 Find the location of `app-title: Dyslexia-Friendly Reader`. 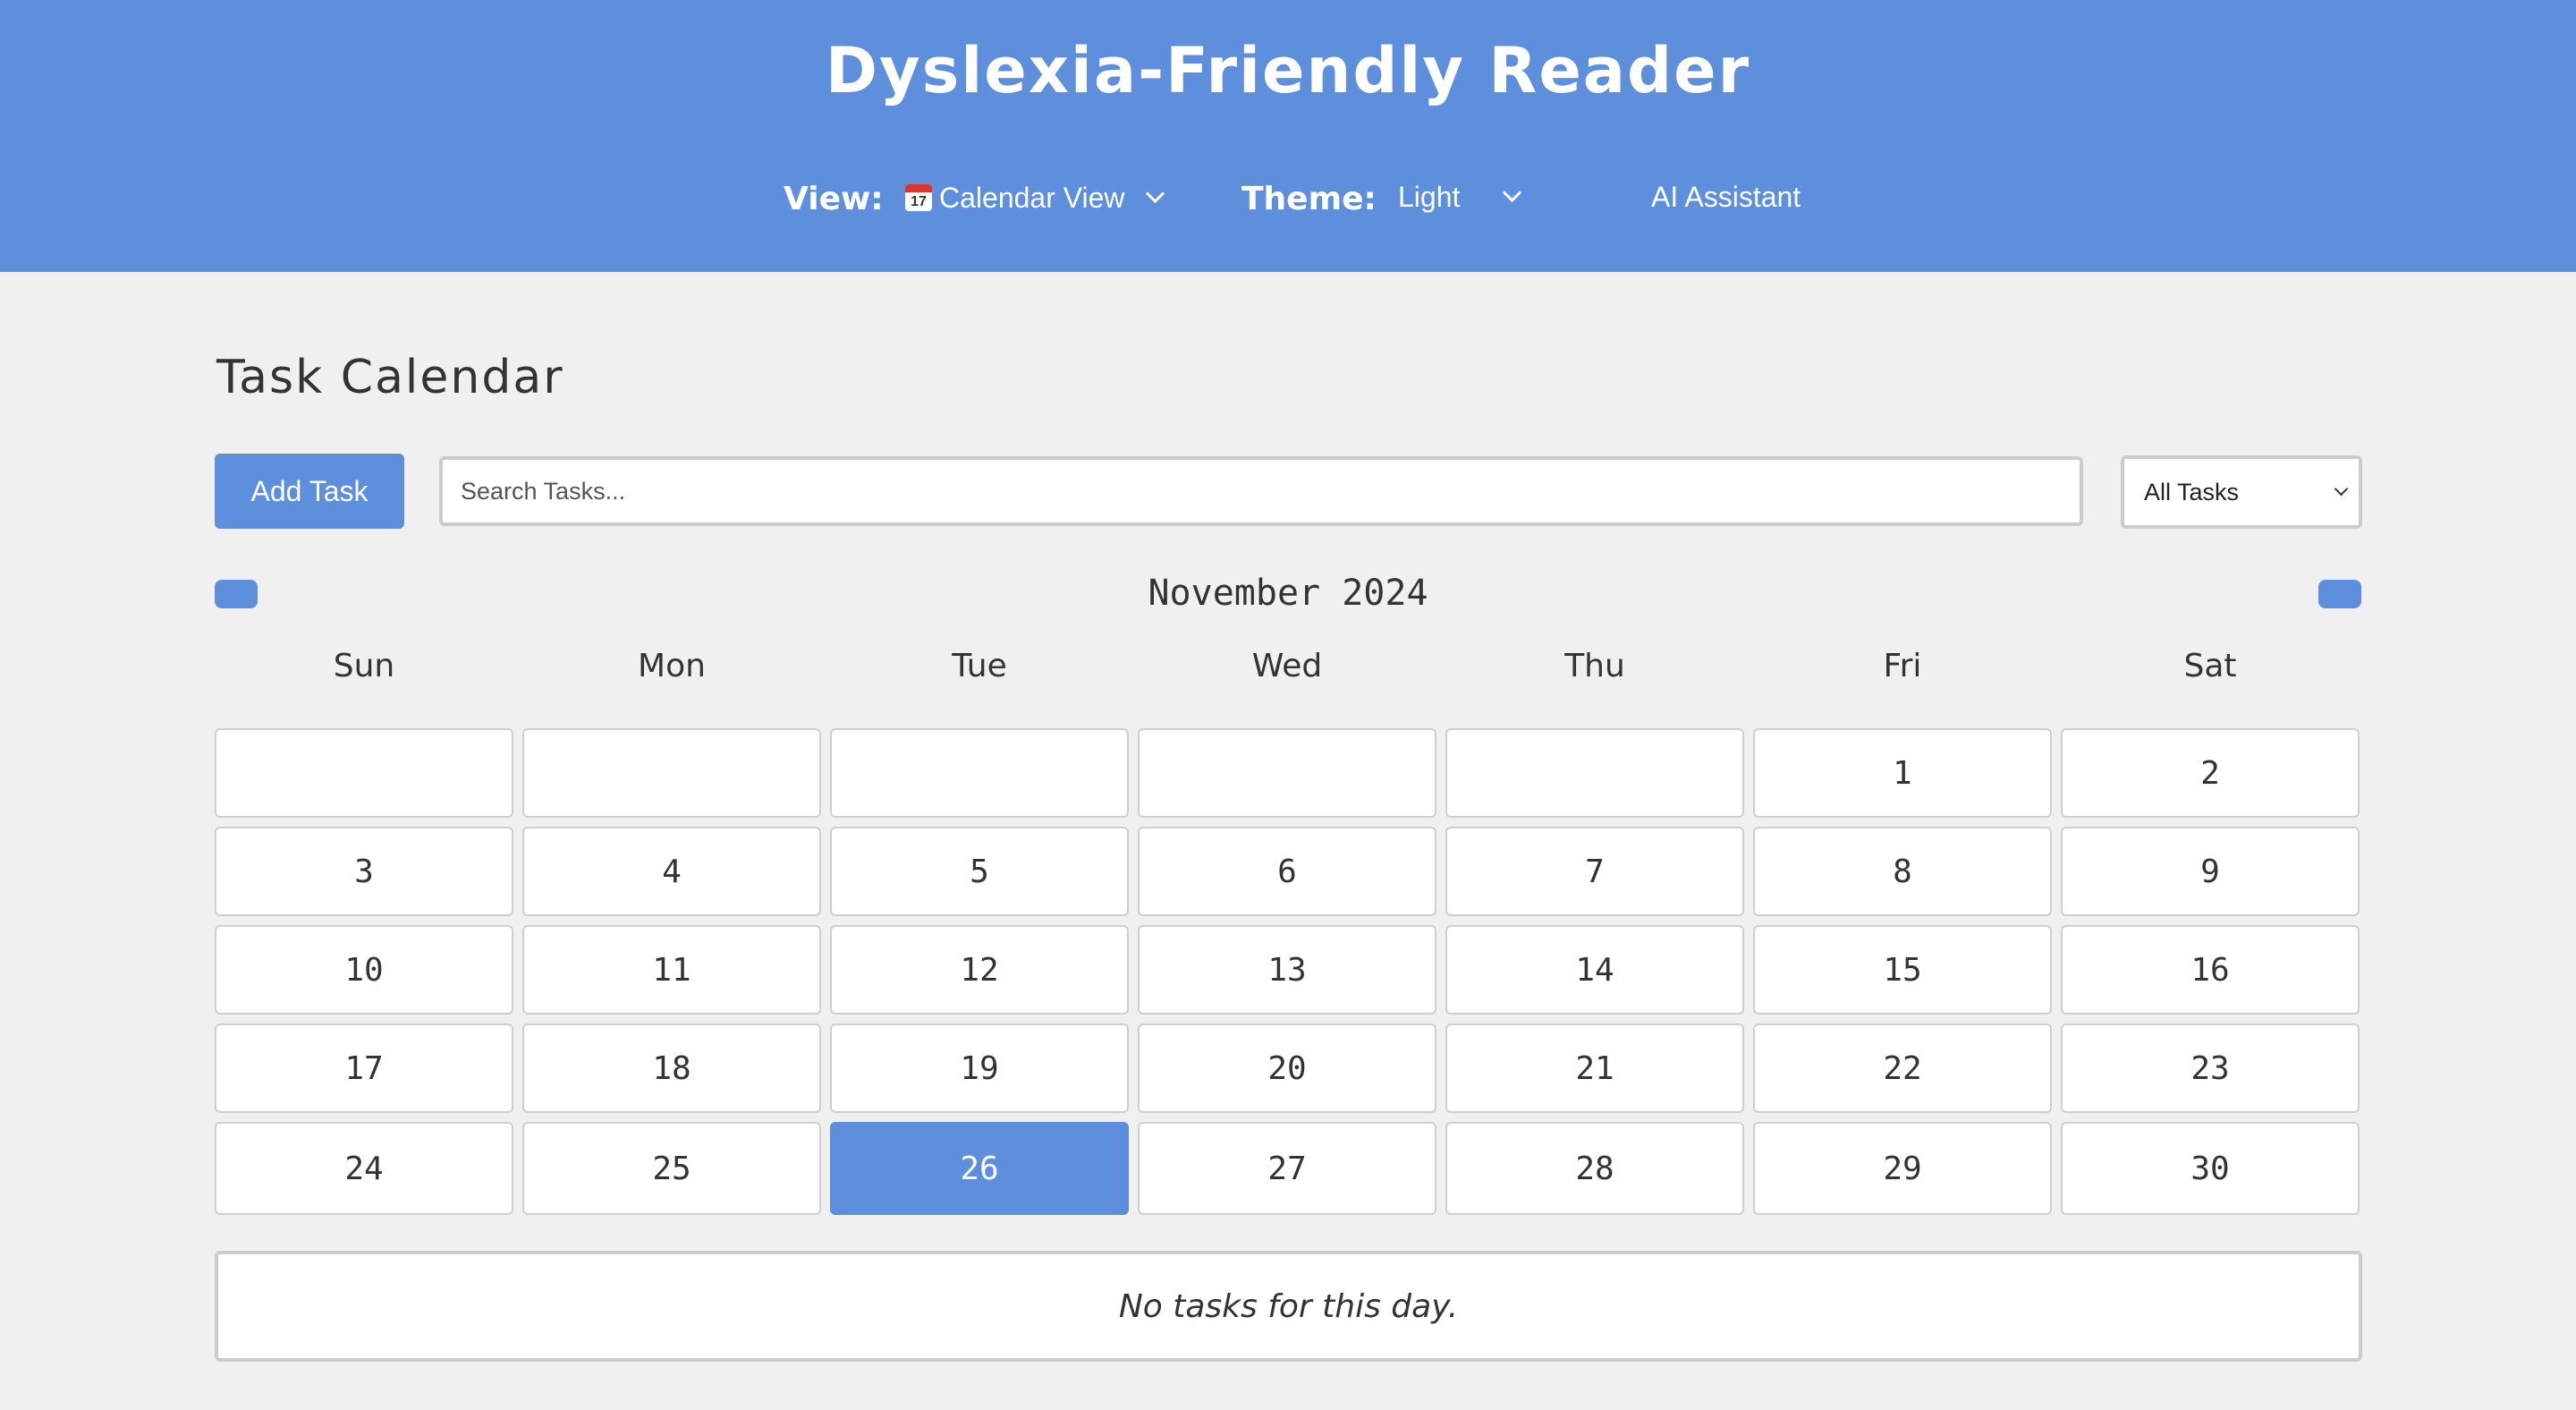

app-title: Dyslexia-Friendly Reader is located at coordinates (1288, 70).